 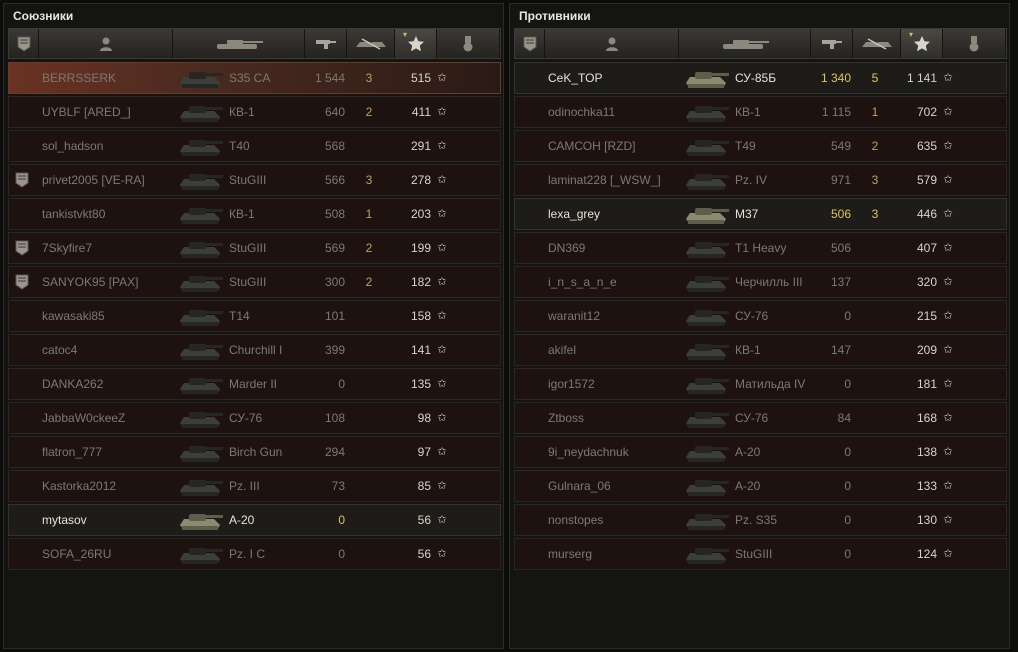 What do you see at coordinates (424, 452) in the screenshot?
I see `experience-value: 97` at bounding box center [424, 452].